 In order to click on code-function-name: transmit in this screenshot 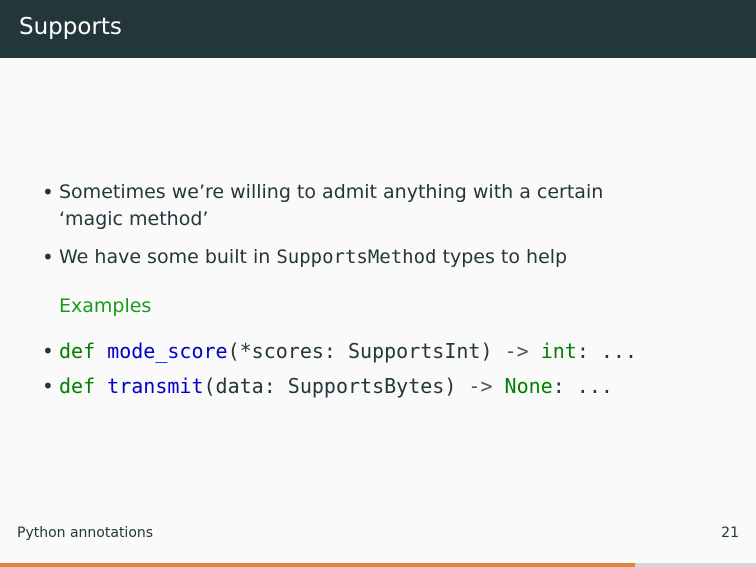, I will do `click(155, 386)`.